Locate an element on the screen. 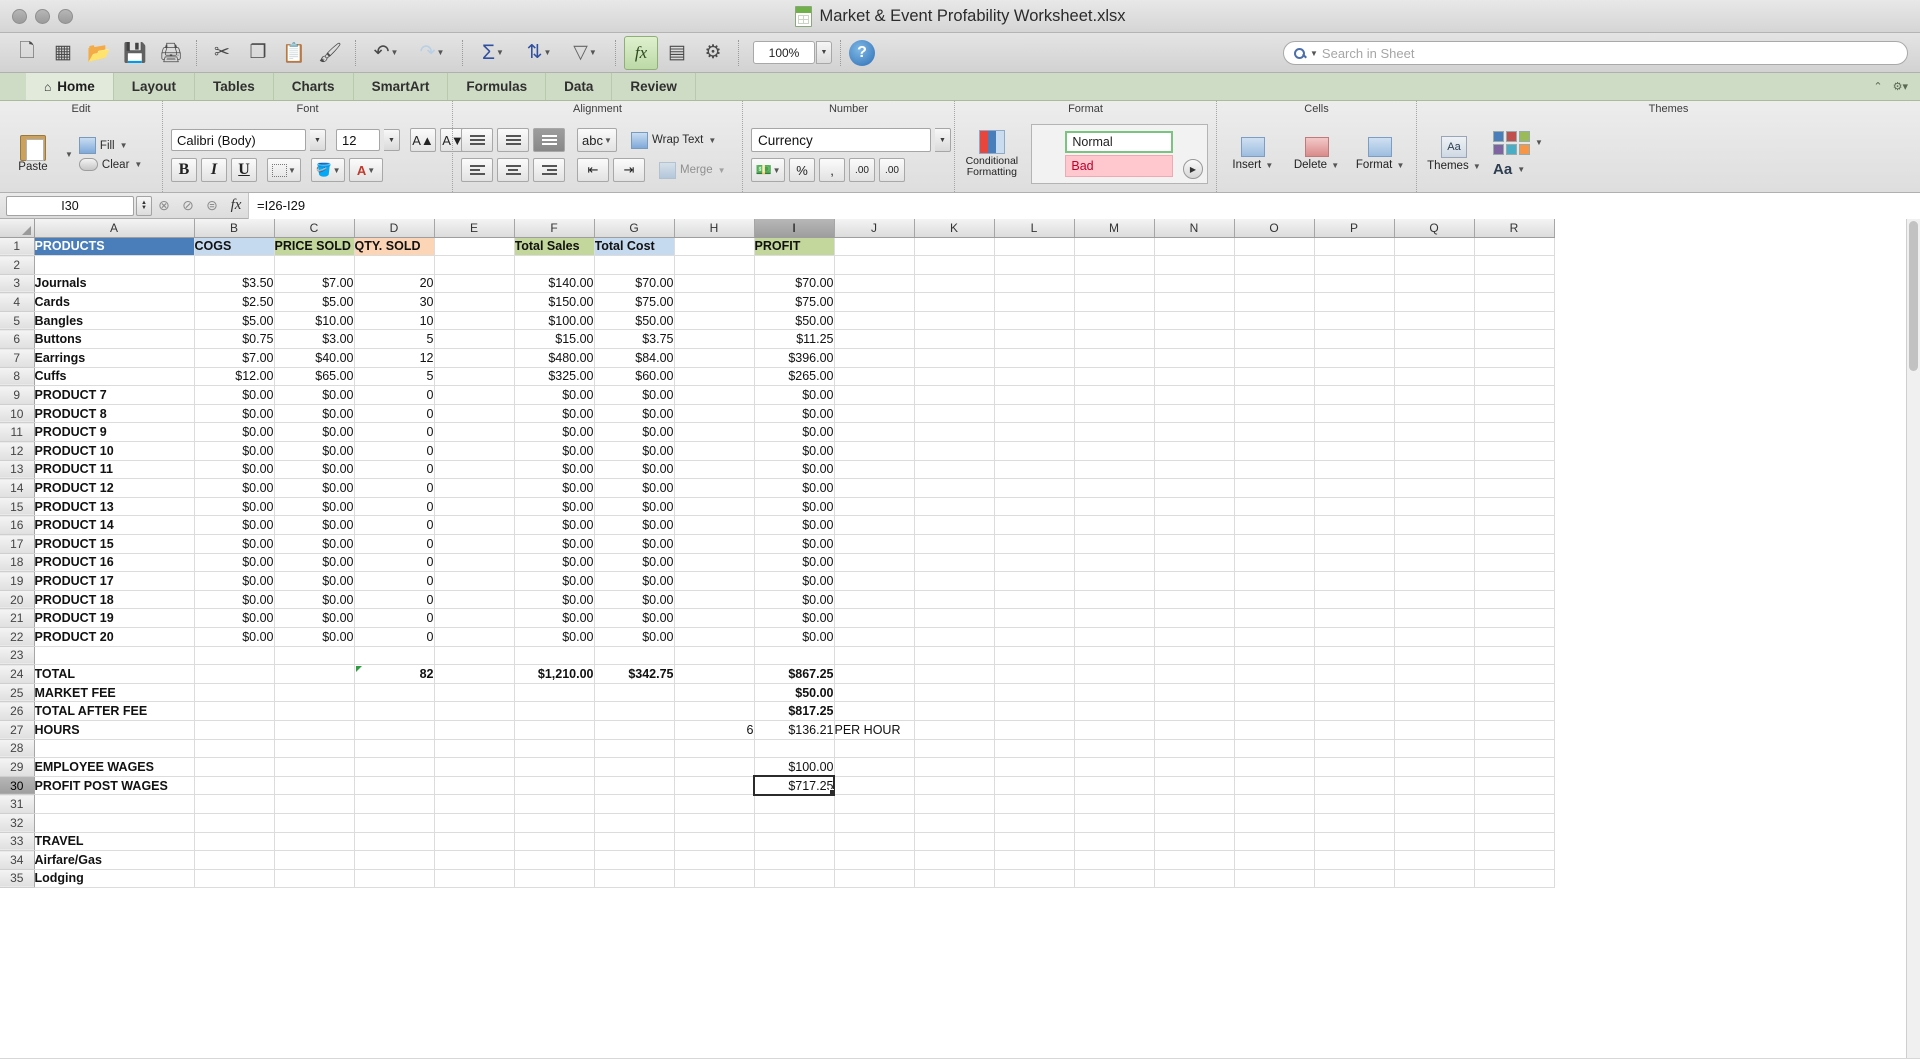  cell-F34 is located at coordinates (554, 860).